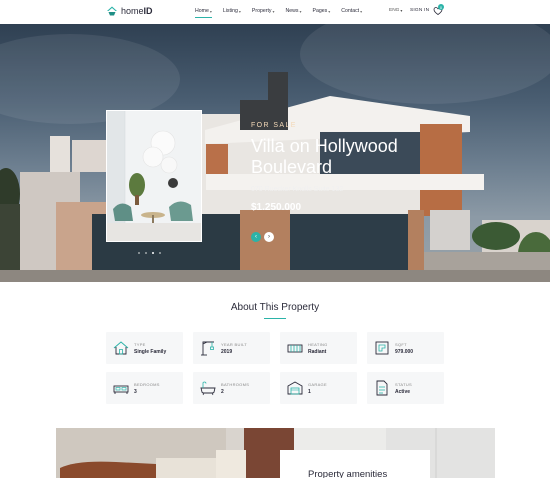 Image resolution: width=550 pixels, height=478 pixels. I want to click on property-feature-status: STATUS Active, so click(405, 388).